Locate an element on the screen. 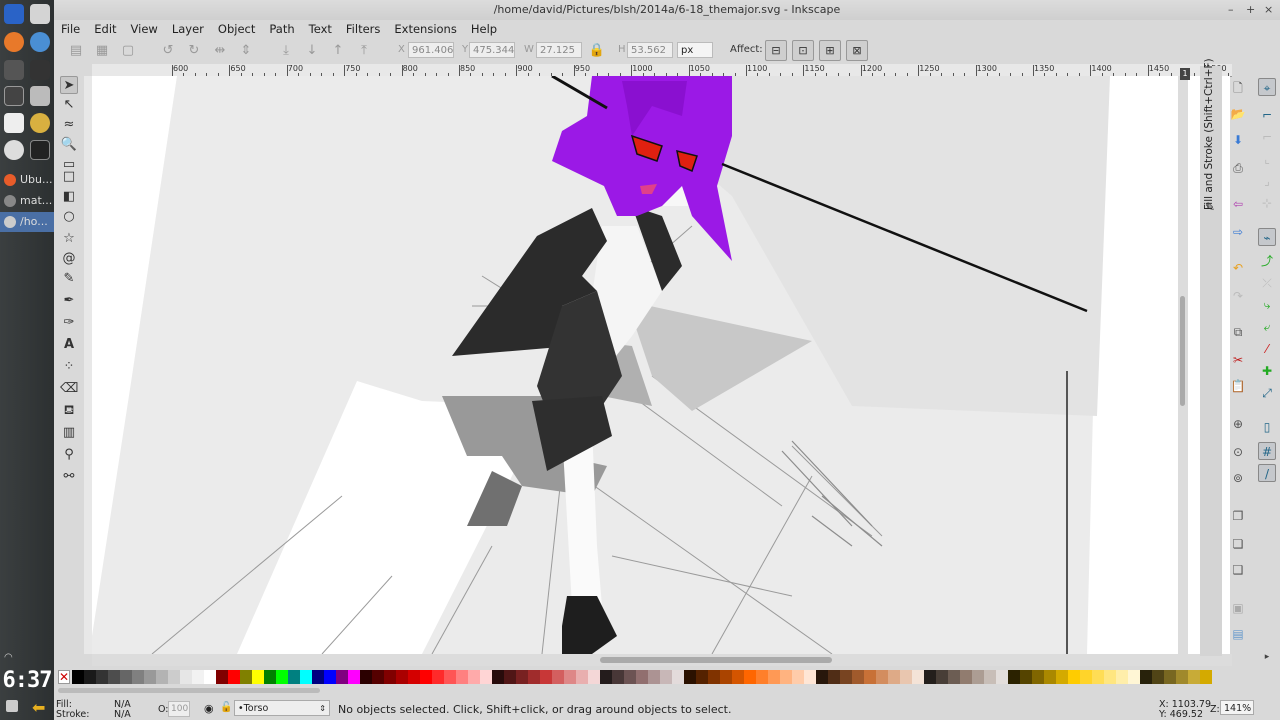 Image resolution: width=1280 pixels, height=720 pixels. snap-cusp-icon: ⤷ is located at coordinates (1267, 305).